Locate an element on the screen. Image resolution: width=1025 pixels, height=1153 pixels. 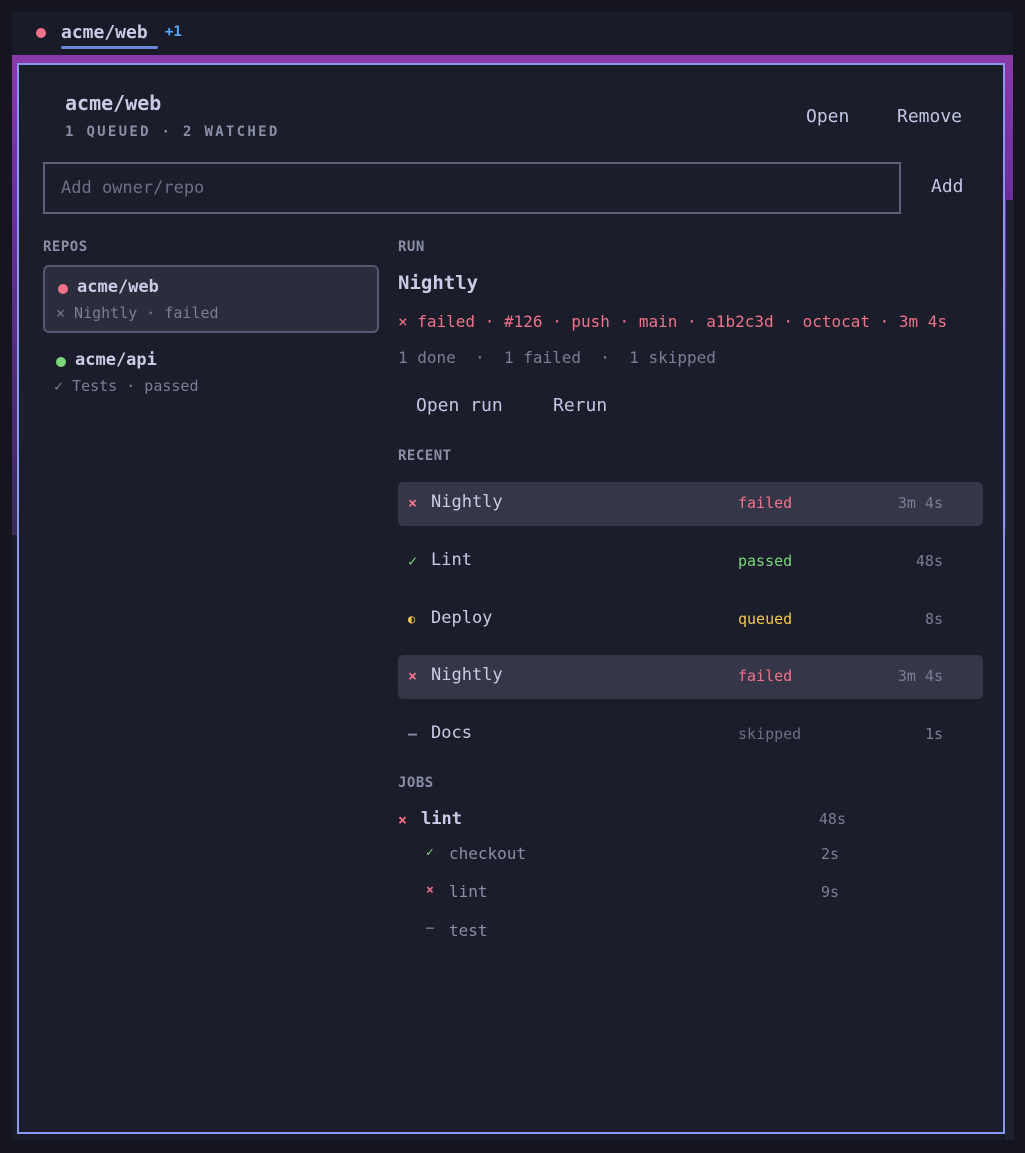
job-step-row: × lint 9s is located at coordinates (628, 893).